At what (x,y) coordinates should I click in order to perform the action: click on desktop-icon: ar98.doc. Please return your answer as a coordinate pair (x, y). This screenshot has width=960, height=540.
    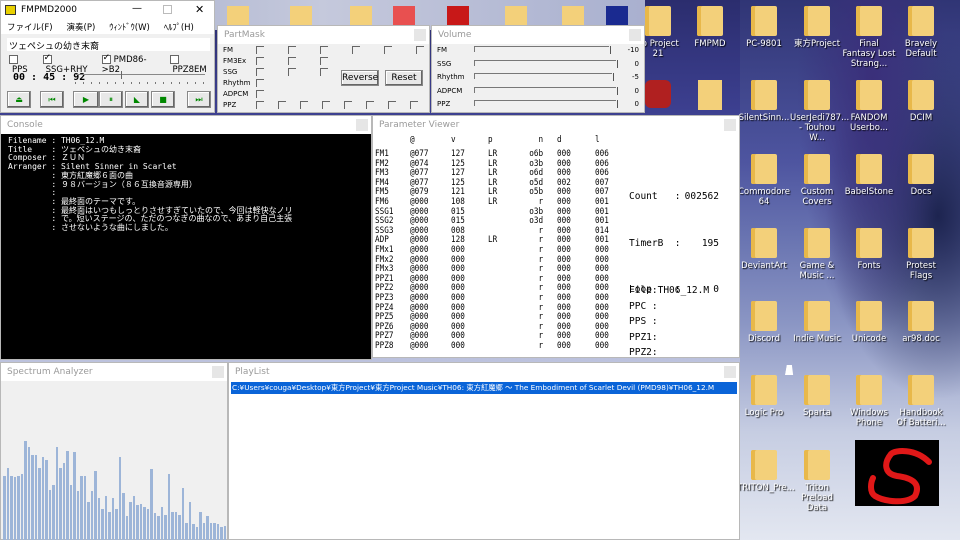
    Looking at the image, I should click on (921, 322).